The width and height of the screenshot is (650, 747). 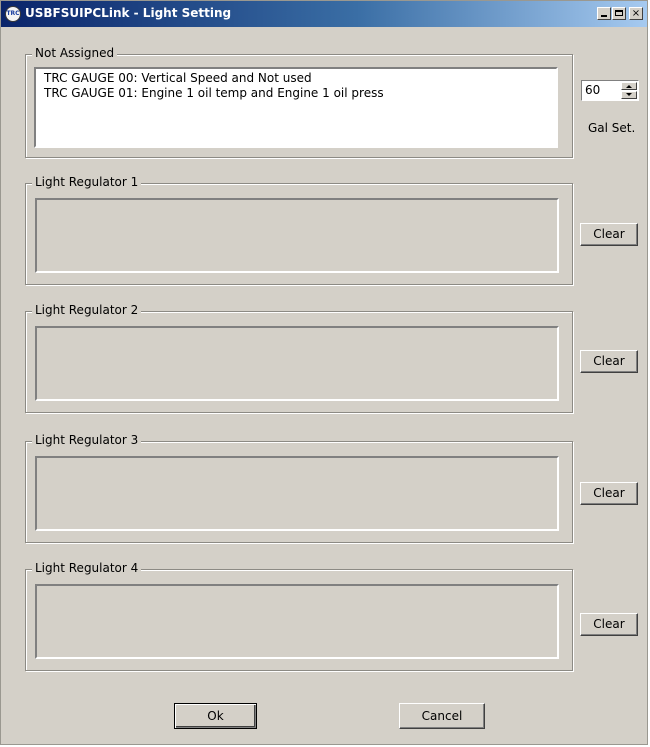 I want to click on not-assigned-legend: Not Assigned, so click(x=75, y=53).